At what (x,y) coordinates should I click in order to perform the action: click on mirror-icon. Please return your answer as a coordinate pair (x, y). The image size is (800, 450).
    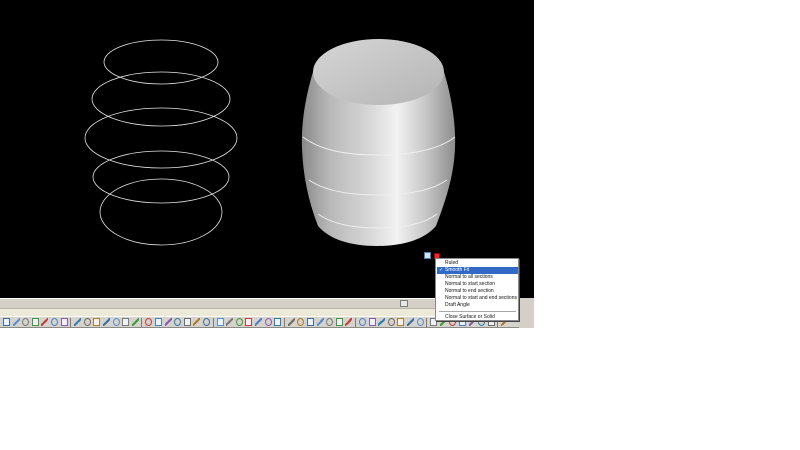
    Looking at the image, I should click on (258, 322).